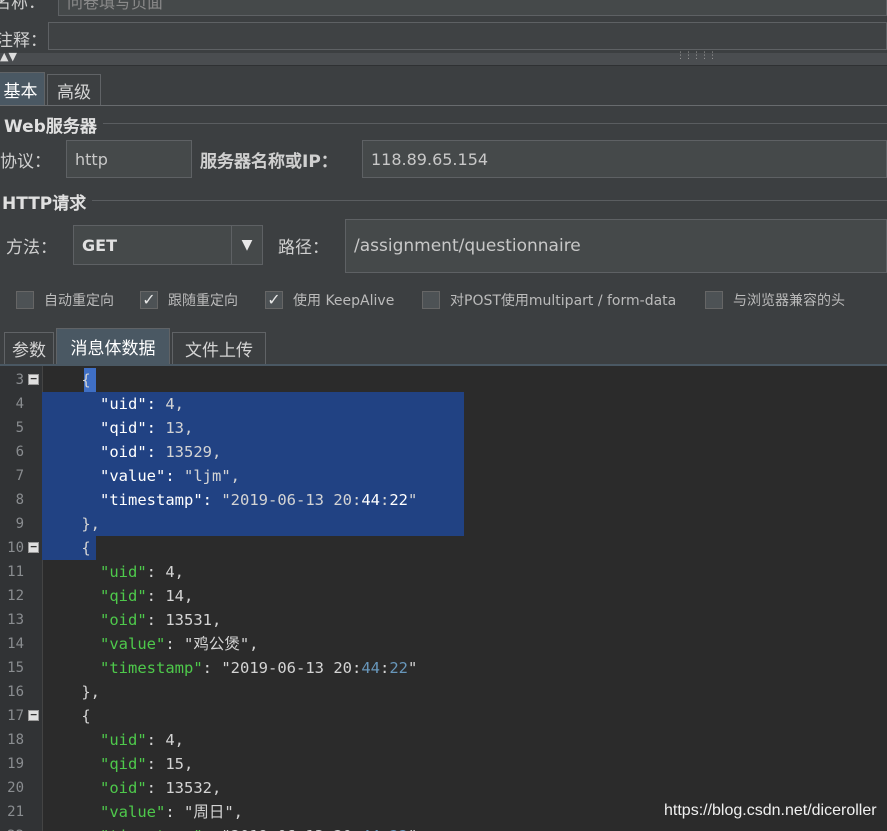 This screenshot has height=831, width=887. Describe the element at coordinates (15, 740) in the screenshot. I see `line-number: 18` at that location.